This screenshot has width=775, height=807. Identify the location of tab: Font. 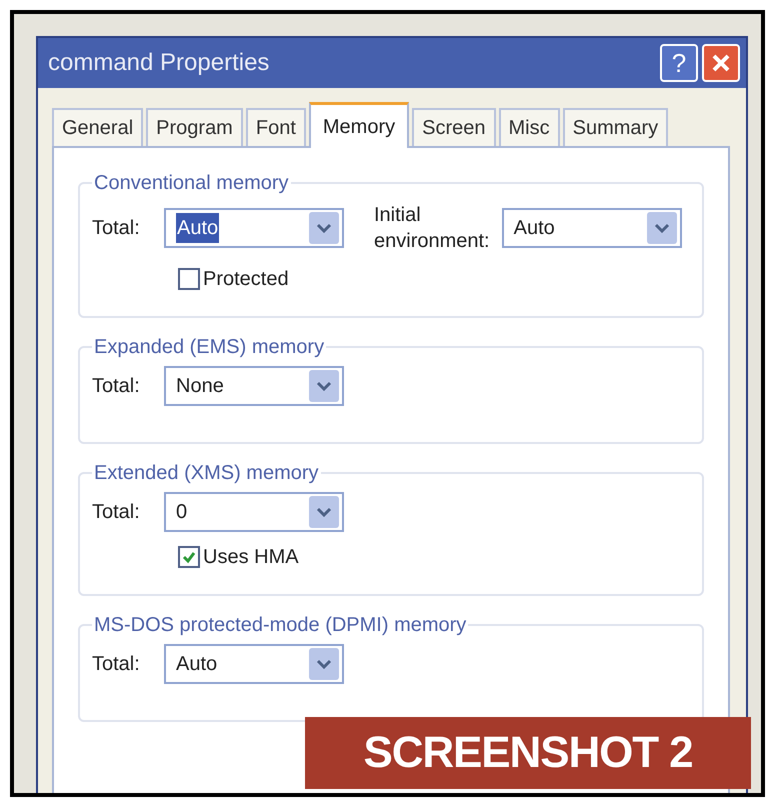
(276, 127).